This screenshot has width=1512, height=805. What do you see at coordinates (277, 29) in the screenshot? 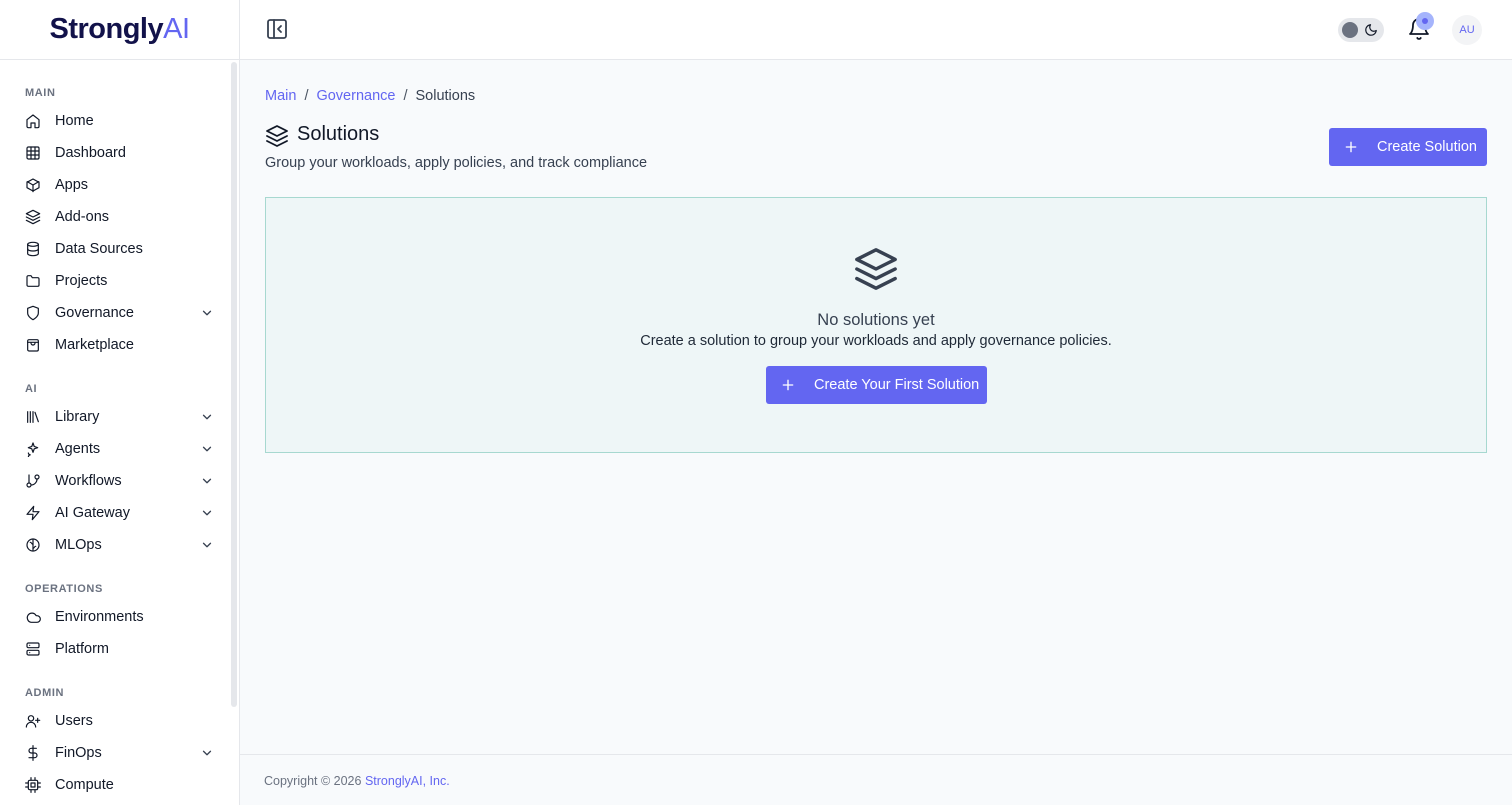
I see `sidebar-toggle-icon` at bounding box center [277, 29].